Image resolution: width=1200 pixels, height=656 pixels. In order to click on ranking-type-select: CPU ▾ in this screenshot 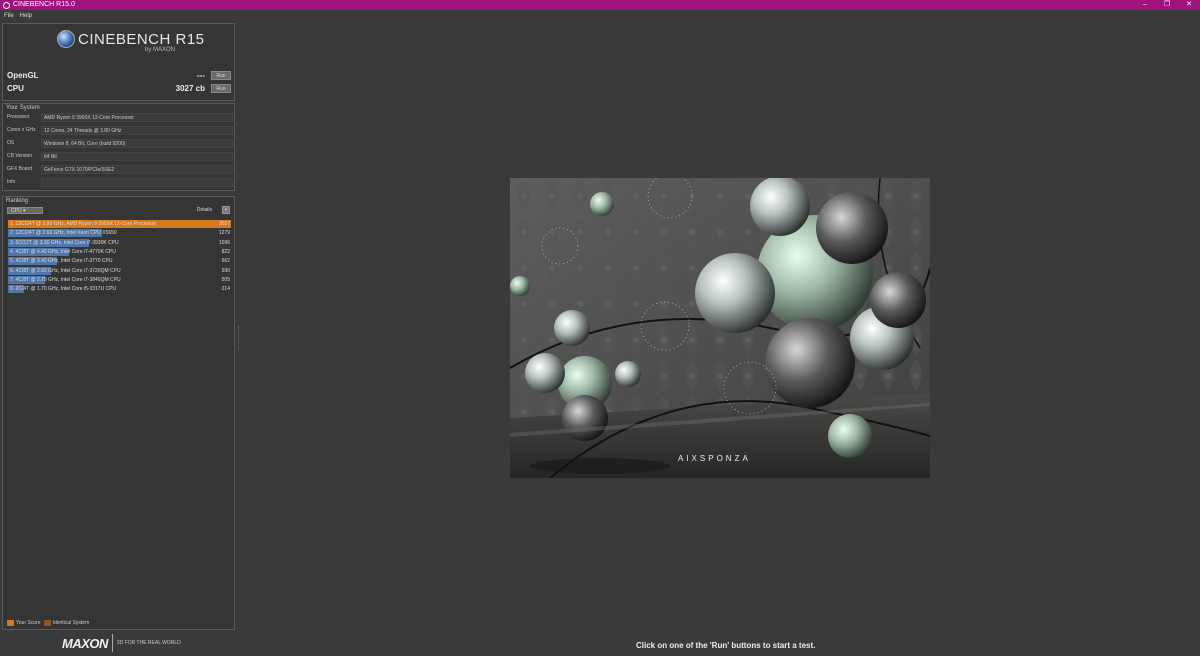, I will do `click(25, 210)`.